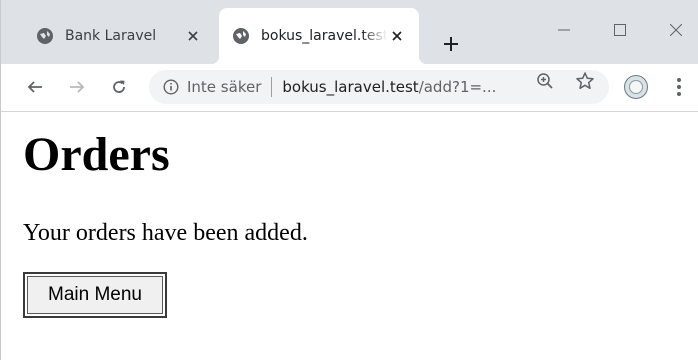  Describe the element at coordinates (165, 233) in the screenshot. I see `status-message: Your orders have been added.` at that location.